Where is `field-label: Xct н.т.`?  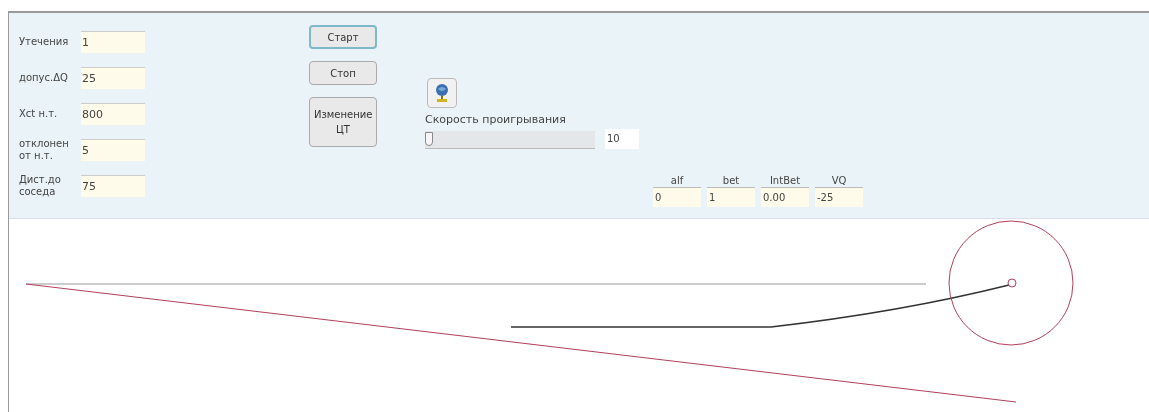
field-label: Xct н.т. is located at coordinates (39, 114).